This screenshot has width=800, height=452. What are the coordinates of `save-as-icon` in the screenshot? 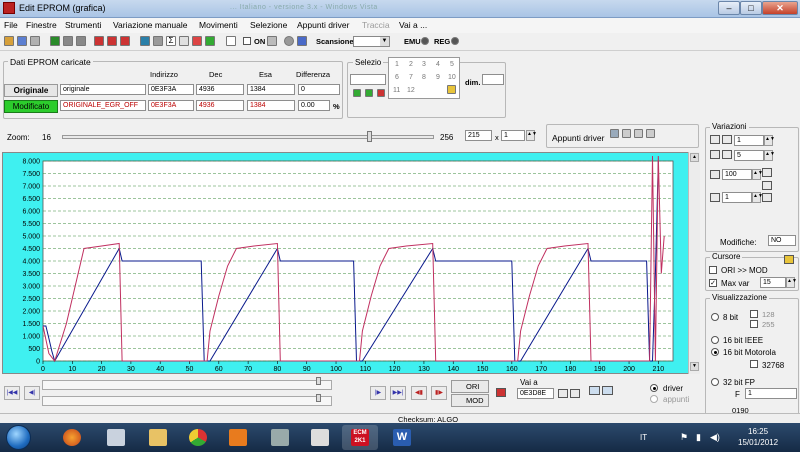 It's located at (35, 41).